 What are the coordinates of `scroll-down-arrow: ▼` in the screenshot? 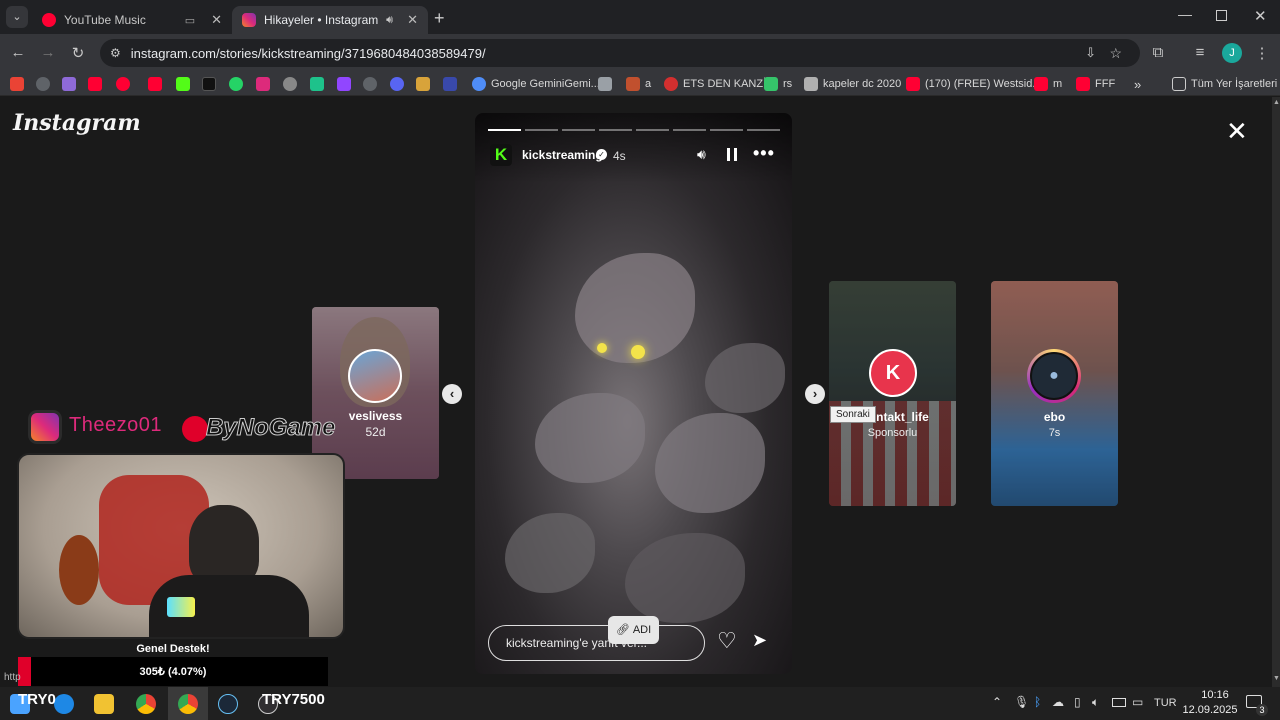 It's located at (1276, 678).